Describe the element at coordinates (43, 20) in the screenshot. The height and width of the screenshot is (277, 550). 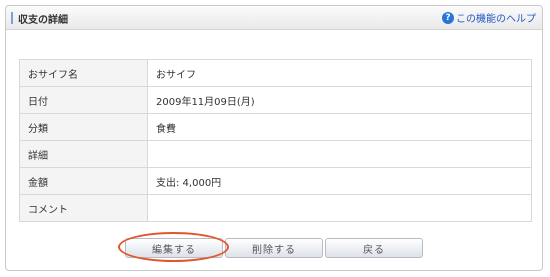
I see `panel-title: 収支の詳細` at that location.